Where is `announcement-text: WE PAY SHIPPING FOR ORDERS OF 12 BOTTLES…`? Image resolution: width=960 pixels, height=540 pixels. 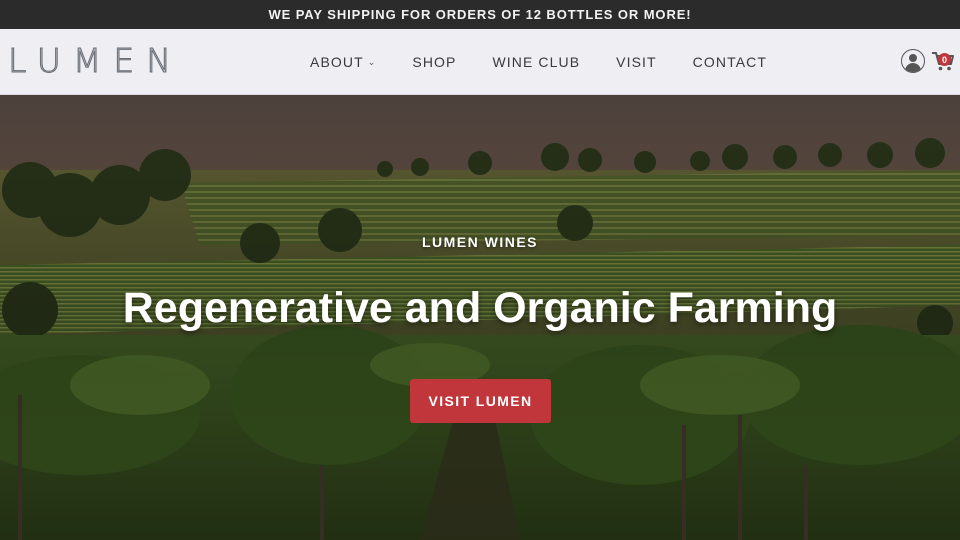 announcement-text: WE PAY SHIPPING FOR ORDERS OF 12 BOTTLES… is located at coordinates (480, 14).